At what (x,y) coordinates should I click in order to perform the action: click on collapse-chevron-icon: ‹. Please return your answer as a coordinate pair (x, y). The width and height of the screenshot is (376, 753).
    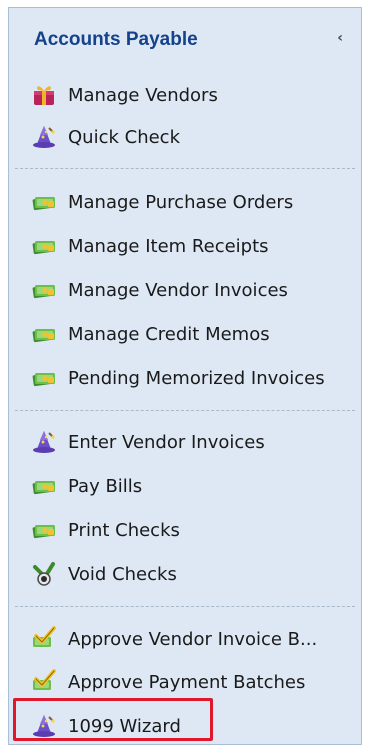
    Looking at the image, I should click on (340, 38).